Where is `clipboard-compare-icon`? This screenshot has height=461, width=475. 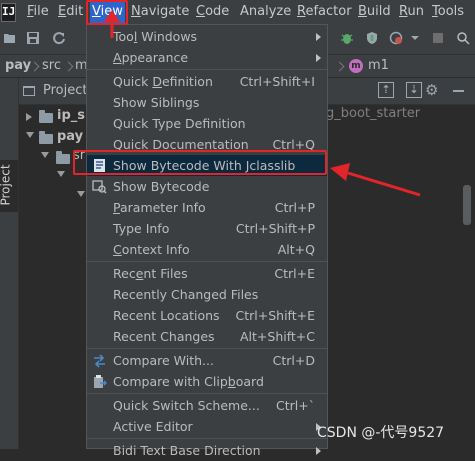 clipboard-compare-icon is located at coordinates (100, 381).